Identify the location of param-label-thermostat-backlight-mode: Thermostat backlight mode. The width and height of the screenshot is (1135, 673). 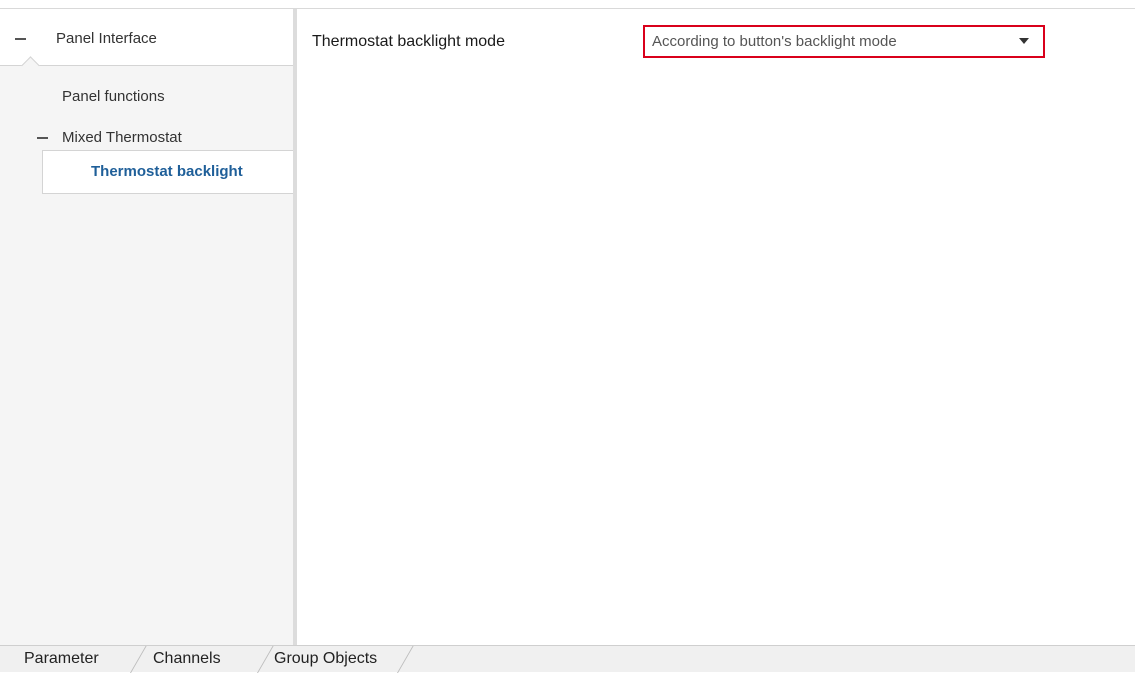
(408, 41).